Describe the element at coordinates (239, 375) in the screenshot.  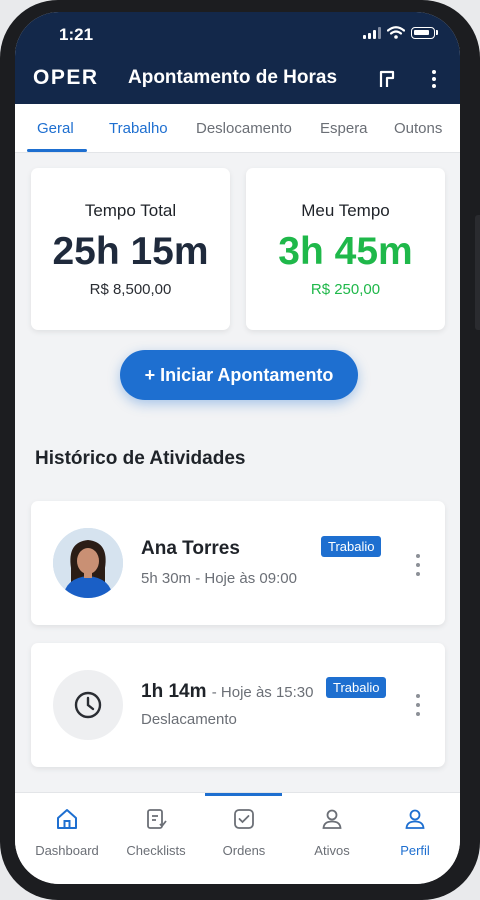
I see `start-entry-button: + Iniciar Apontamento` at that location.